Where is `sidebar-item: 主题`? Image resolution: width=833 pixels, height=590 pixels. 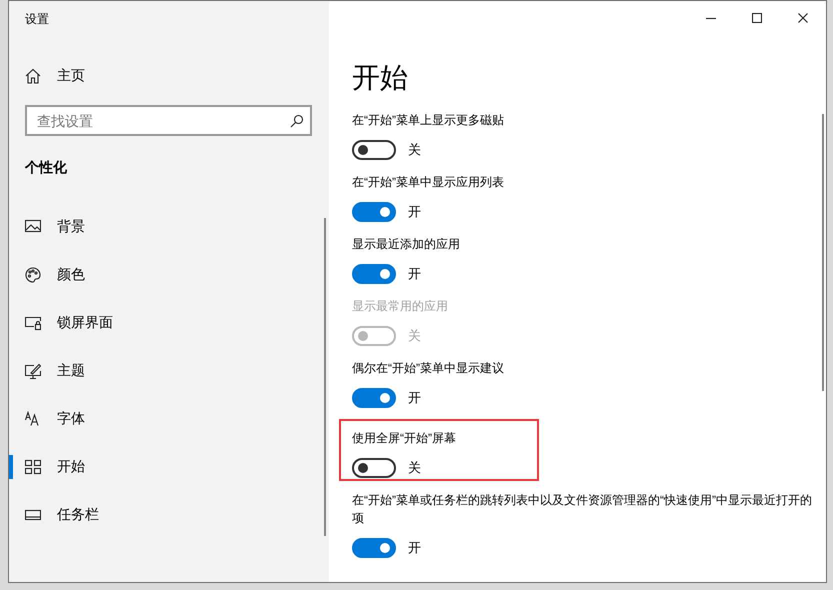
sidebar-item: 主题 is located at coordinates (71, 371).